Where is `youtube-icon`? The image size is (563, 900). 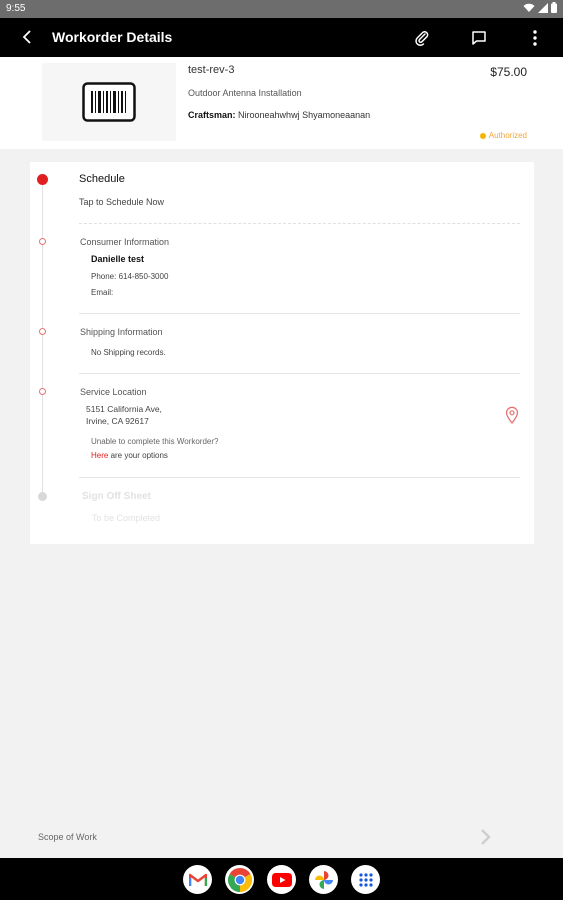
youtube-icon is located at coordinates (281, 879).